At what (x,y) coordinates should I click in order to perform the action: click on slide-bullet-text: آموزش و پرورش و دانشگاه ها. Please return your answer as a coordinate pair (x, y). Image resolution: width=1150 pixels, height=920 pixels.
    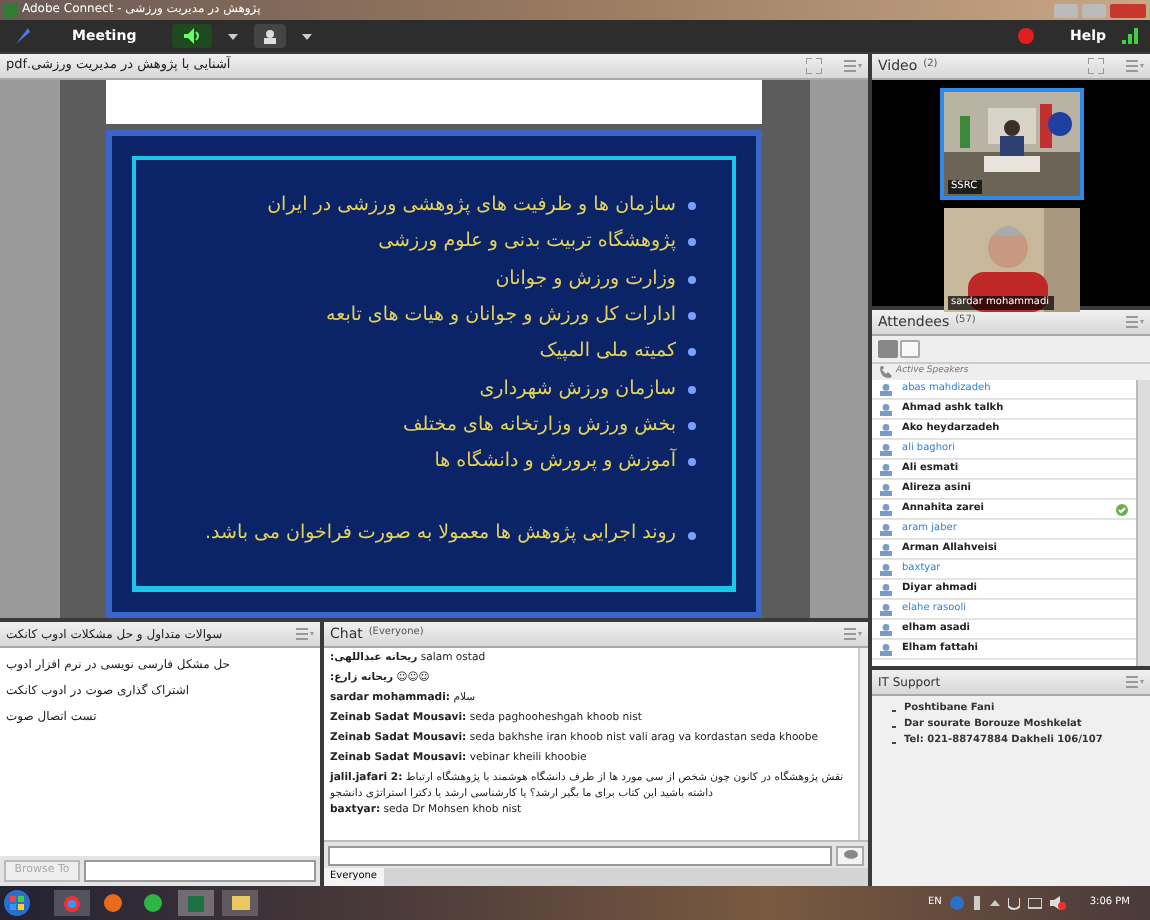
    Looking at the image, I should click on (555, 462).